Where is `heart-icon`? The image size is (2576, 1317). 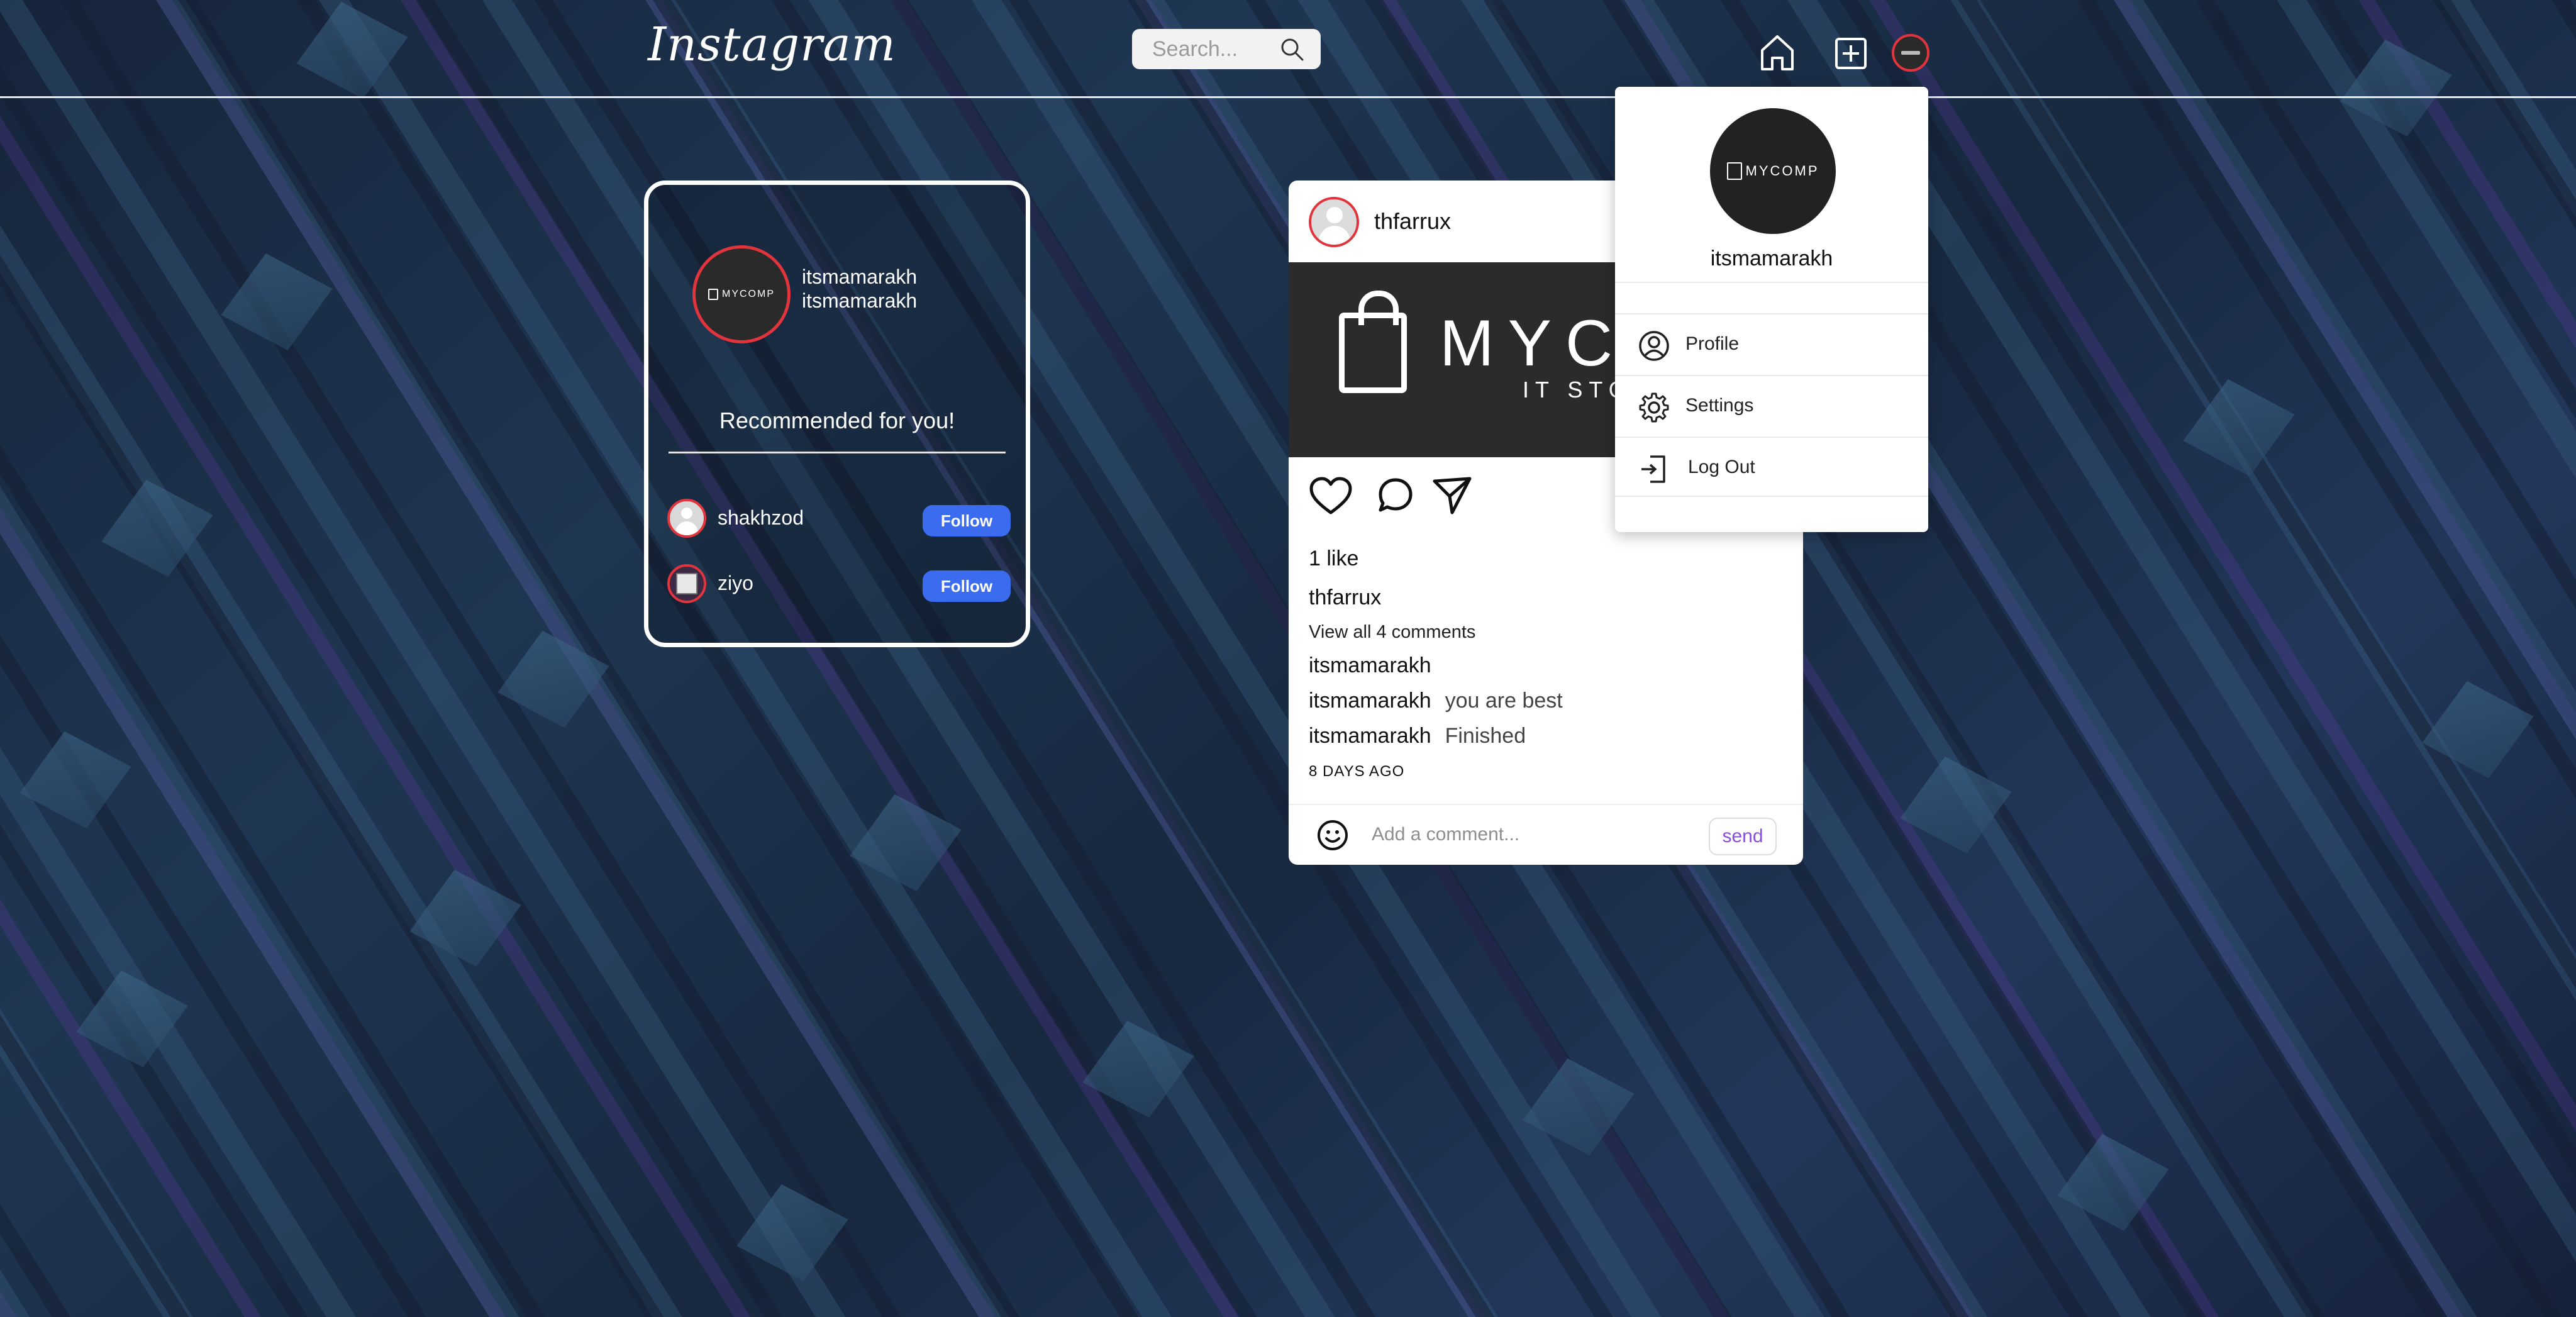 heart-icon is located at coordinates (1331, 496).